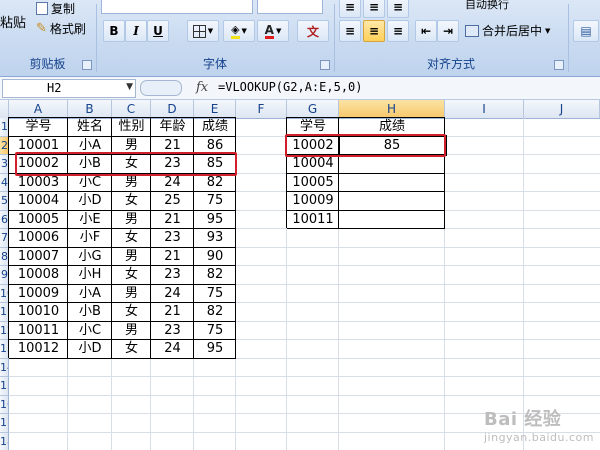  Describe the element at coordinates (239, 31) in the screenshot. I see `fill-color-button: ◈ ▼` at that location.